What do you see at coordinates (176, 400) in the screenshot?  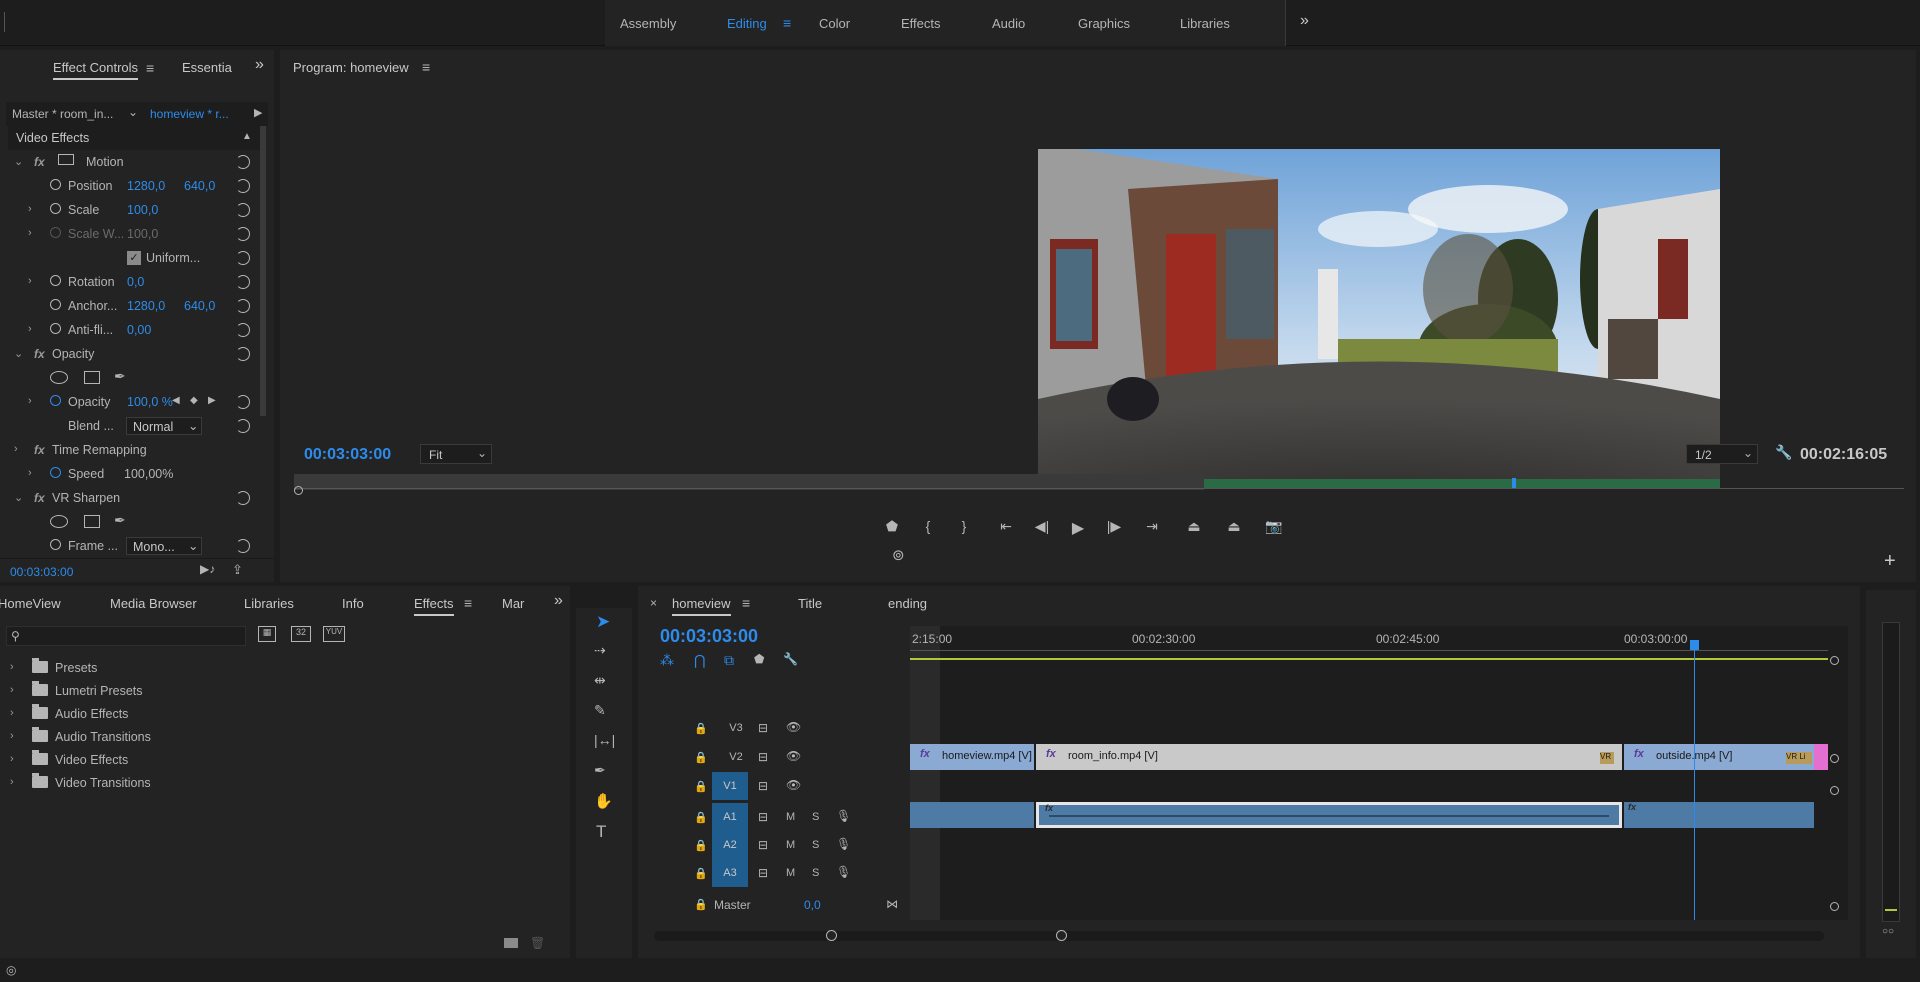 I see `previous-keyframe-icon: ◀` at bounding box center [176, 400].